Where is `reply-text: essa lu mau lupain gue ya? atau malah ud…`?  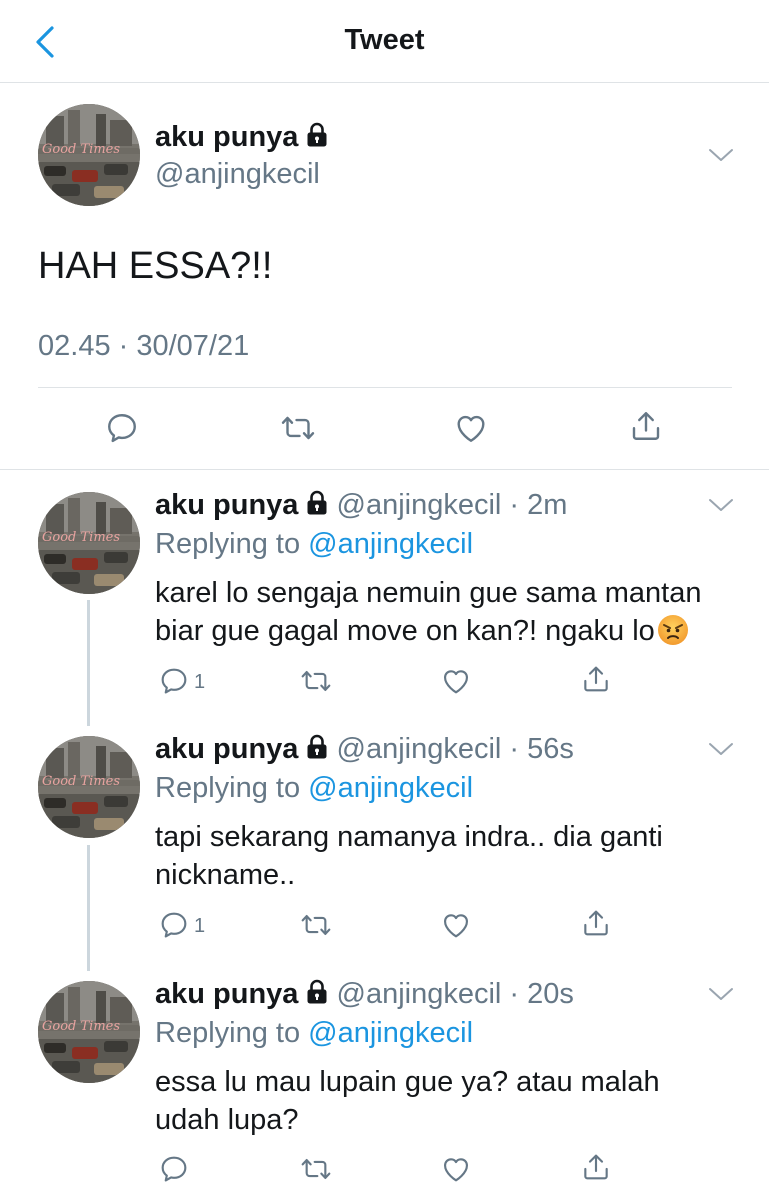
reply-text: essa lu mau lupain gue ya? atau malah ud… is located at coordinates (450, 1101).